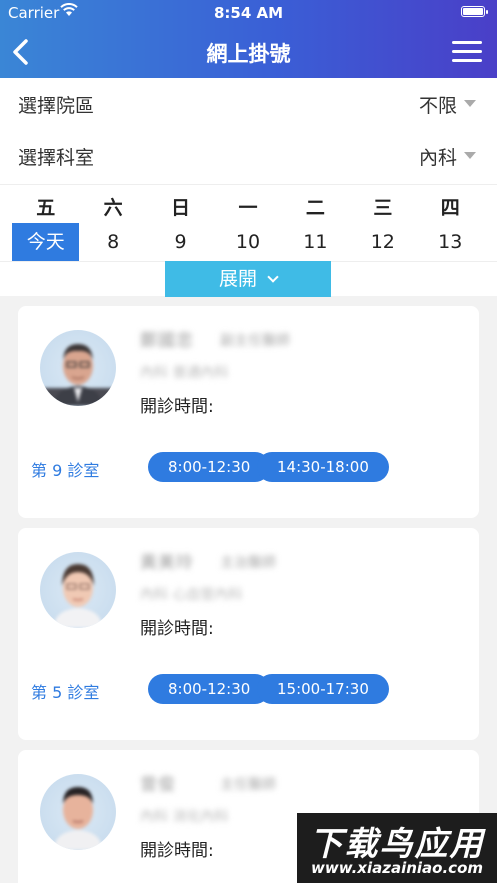 Image resolution: width=497 pixels, height=883 pixels. I want to click on hamburger-menu-icon, so click(467, 42).